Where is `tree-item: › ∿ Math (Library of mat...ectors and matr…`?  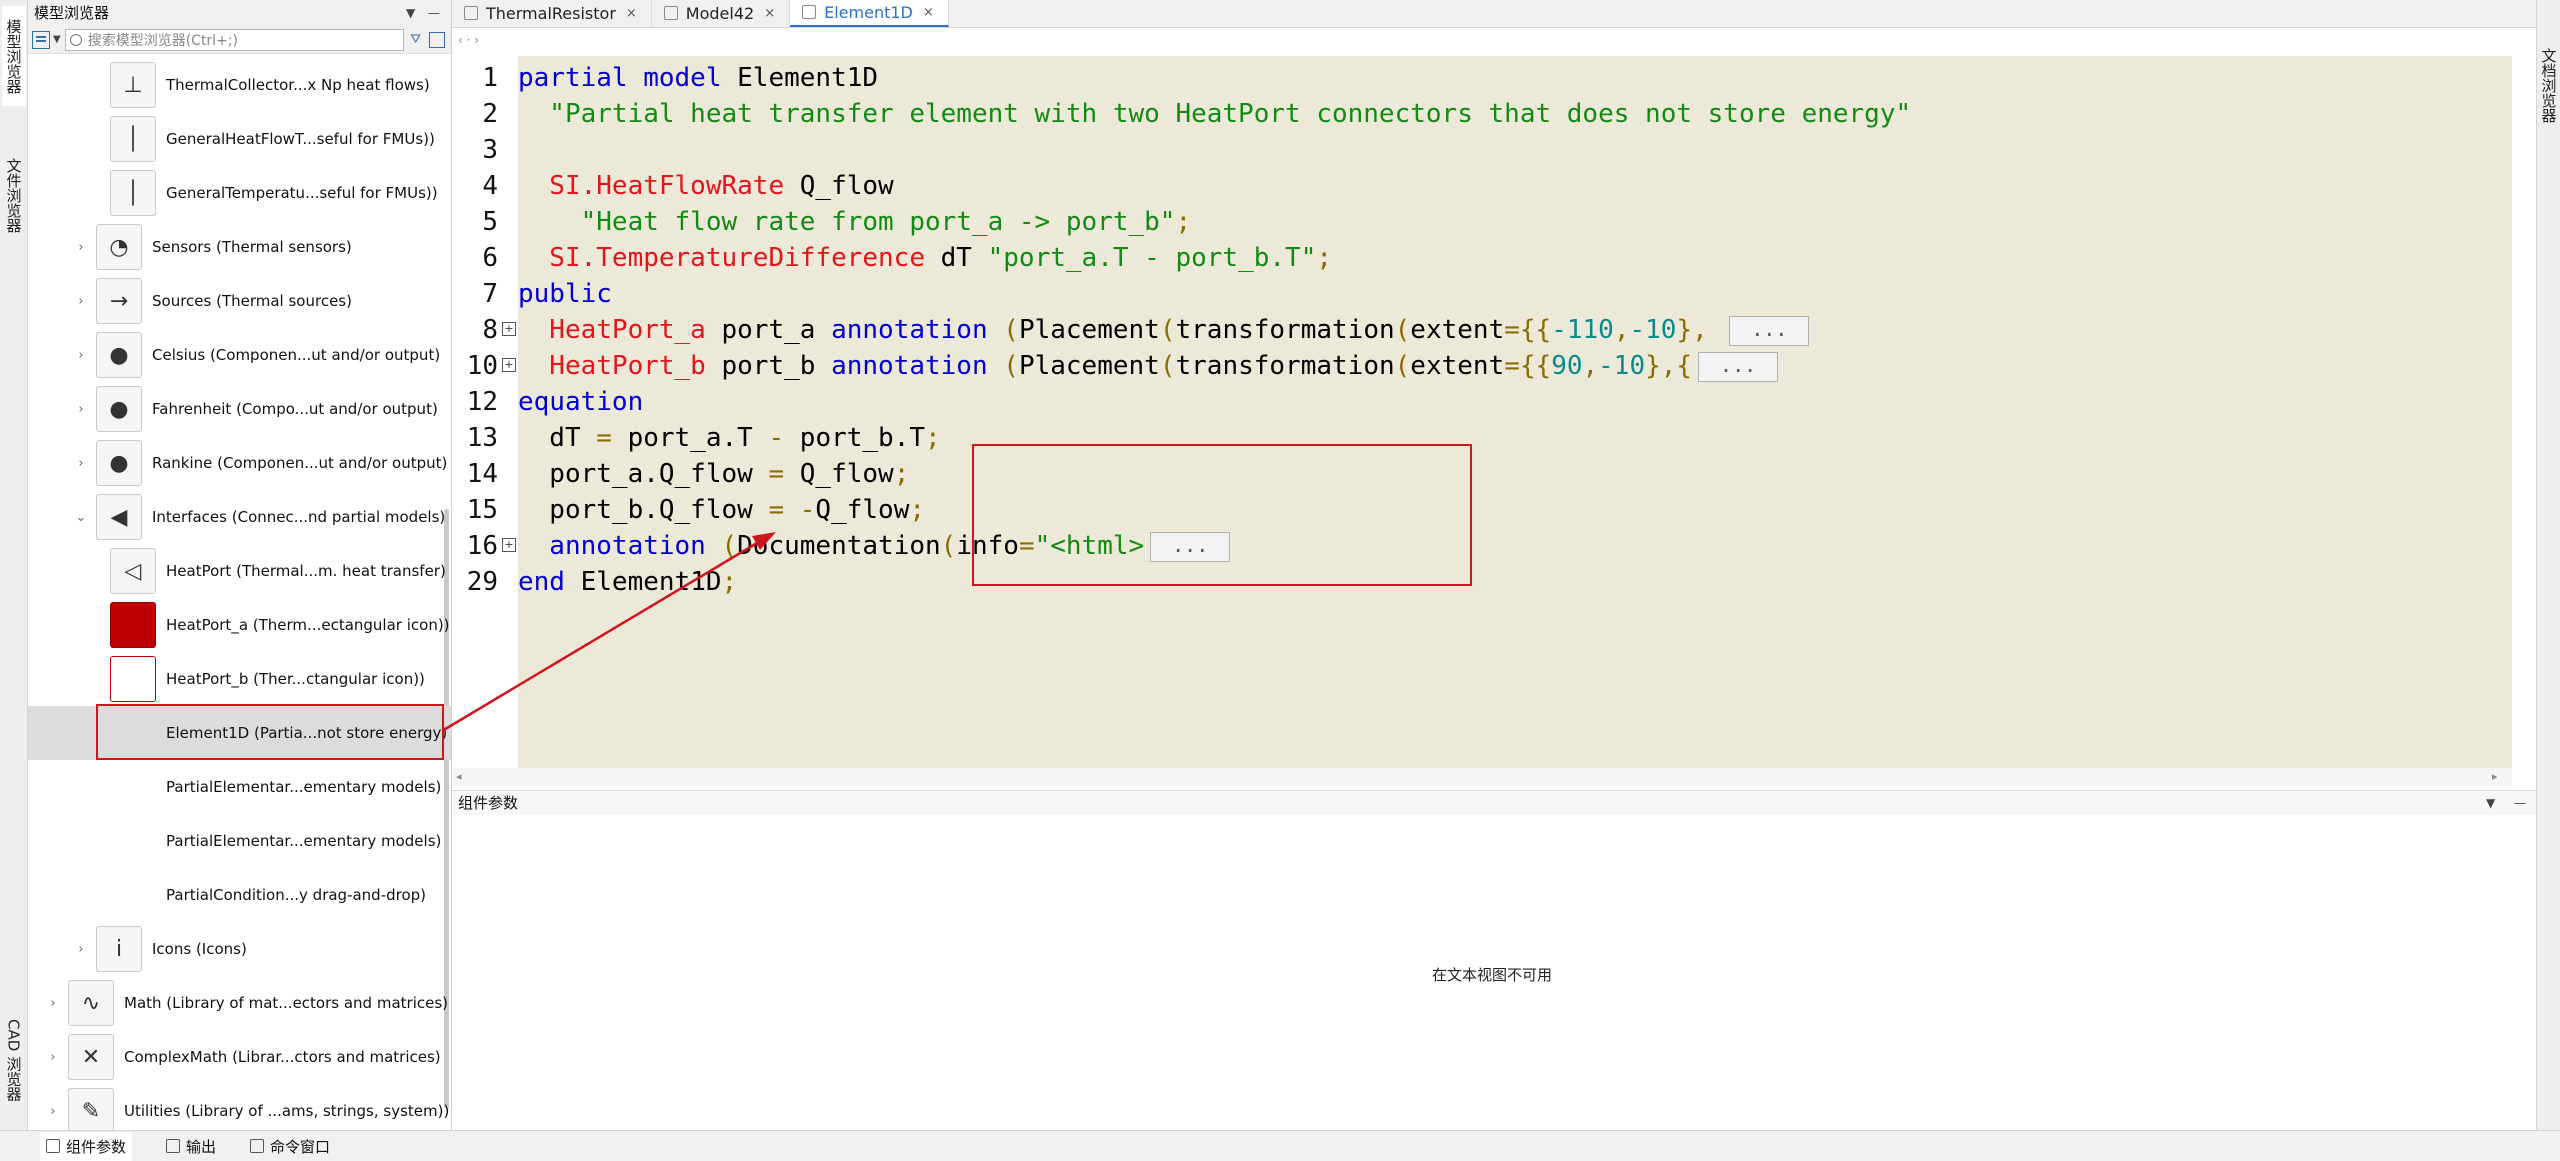
tree-item: › ∿ Math (Library of mat...ectors and matr… is located at coordinates (239, 1003).